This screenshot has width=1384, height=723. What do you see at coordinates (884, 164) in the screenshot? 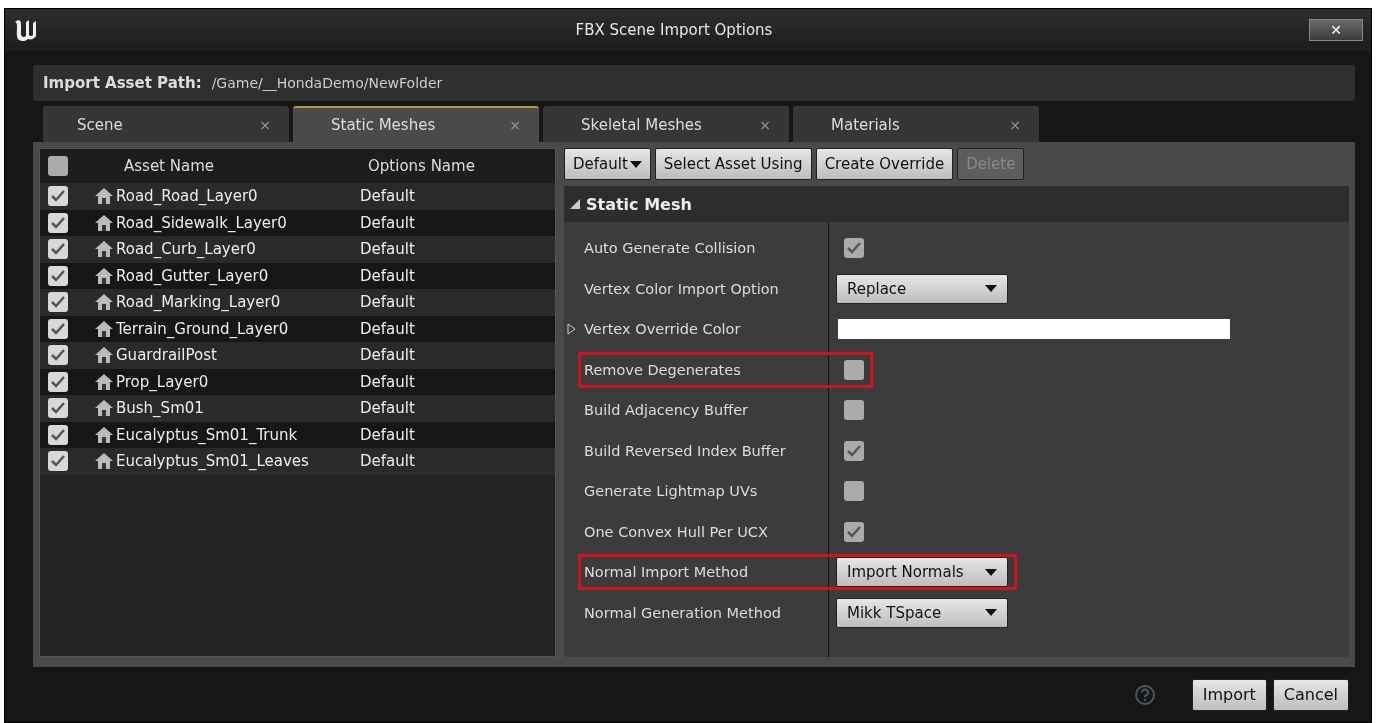
I see `toolbar-button: Create Override` at bounding box center [884, 164].